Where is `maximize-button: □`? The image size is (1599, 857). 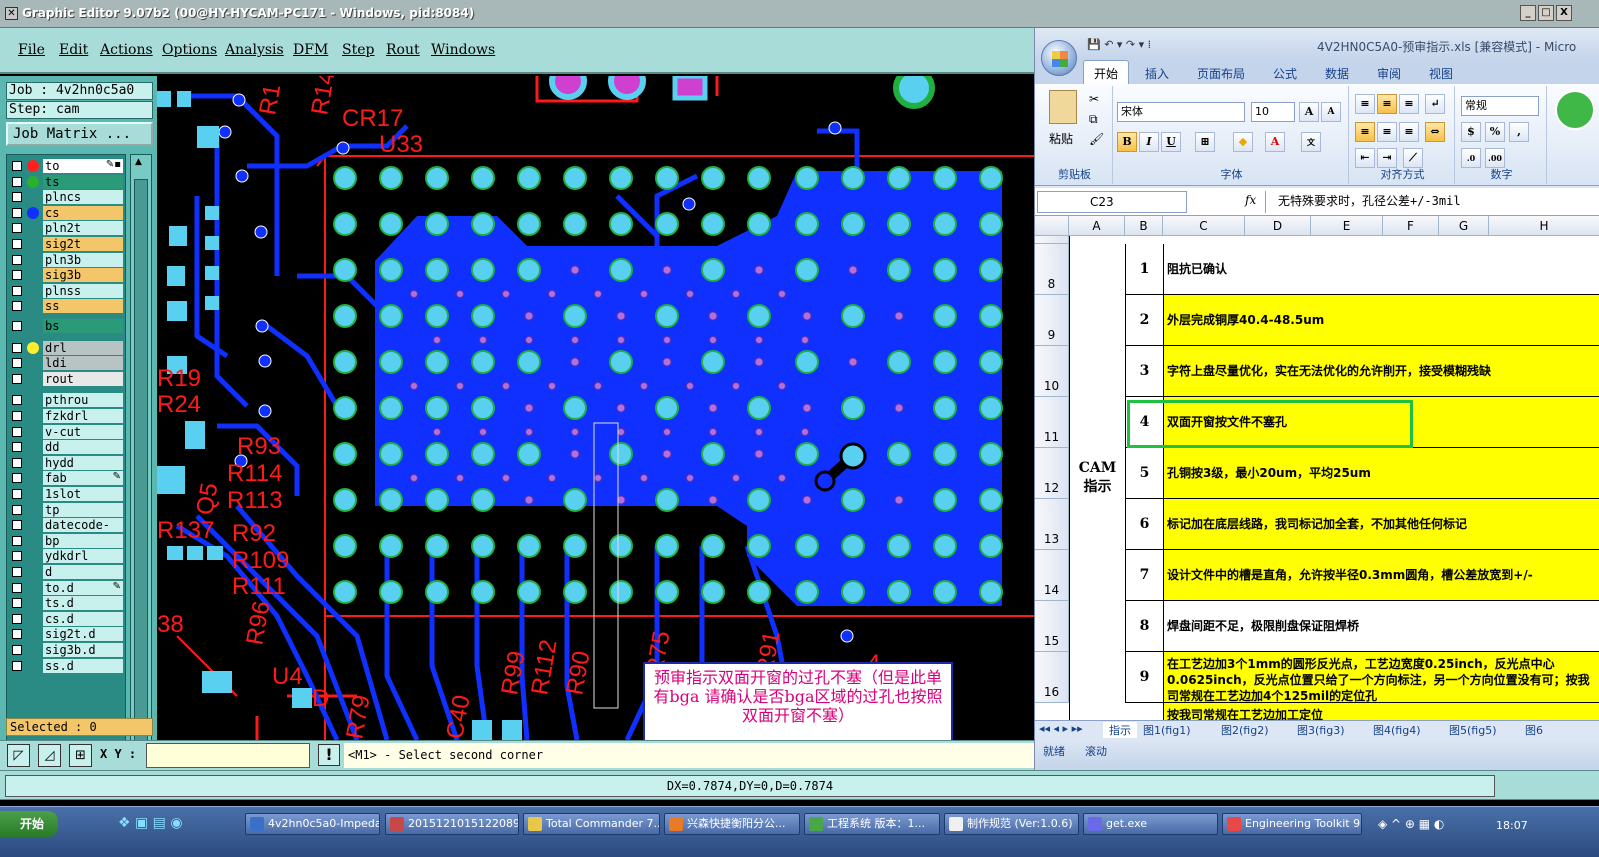 maximize-button: □ is located at coordinates (1546, 13).